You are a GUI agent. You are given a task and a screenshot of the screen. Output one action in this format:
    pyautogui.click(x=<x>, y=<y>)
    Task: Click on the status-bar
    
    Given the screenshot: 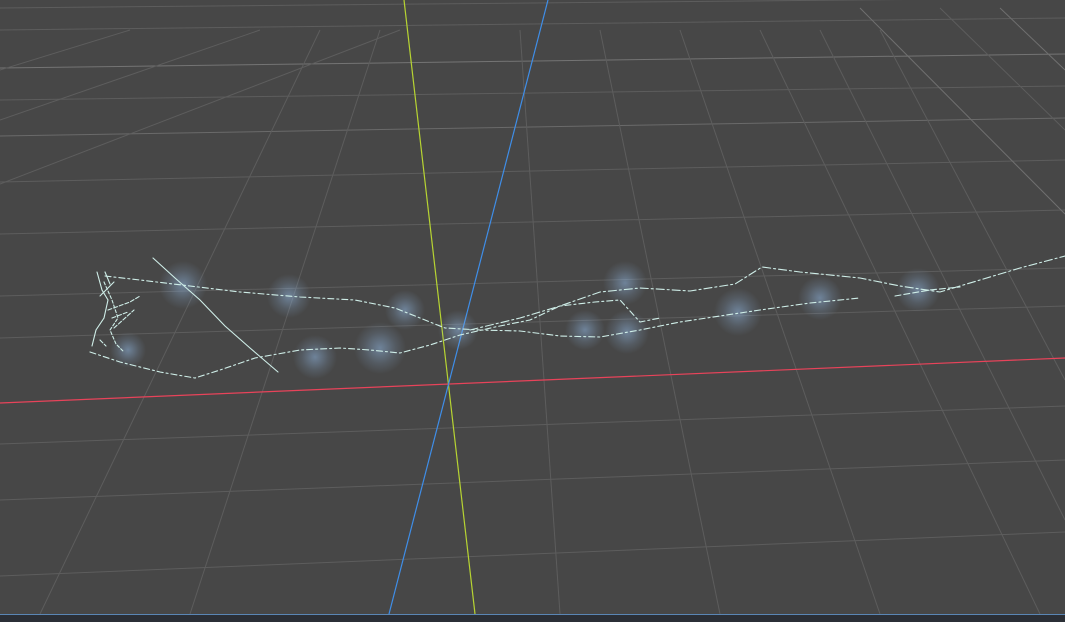 What is the action you would take?
    pyautogui.click(x=532, y=618)
    